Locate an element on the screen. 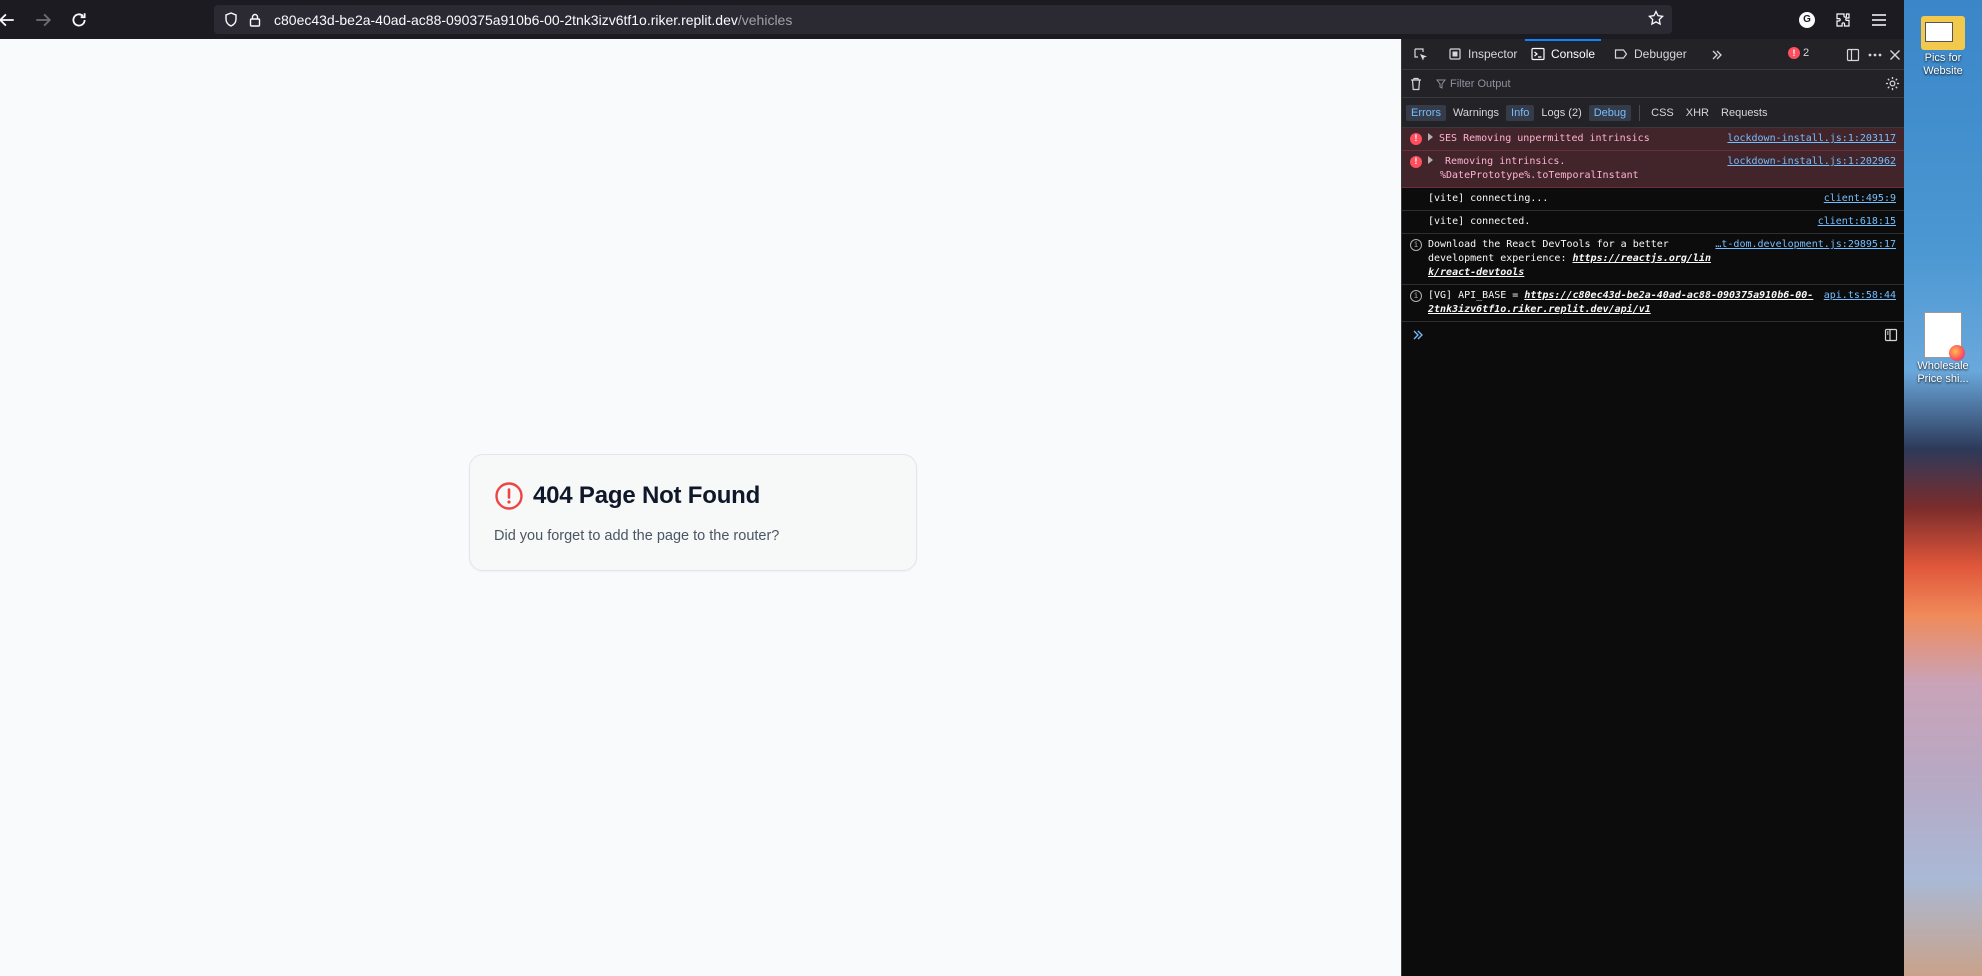 The height and width of the screenshot is (976, 1982). filter-divider is located at coordinates (1640, 112).